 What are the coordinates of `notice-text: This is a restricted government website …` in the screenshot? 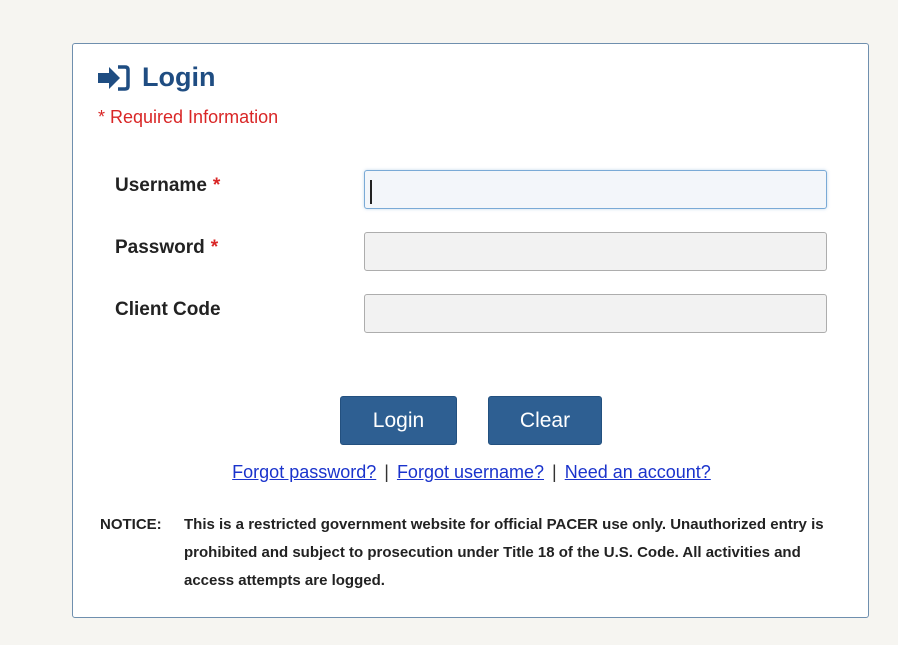 It's located at (504, 552).